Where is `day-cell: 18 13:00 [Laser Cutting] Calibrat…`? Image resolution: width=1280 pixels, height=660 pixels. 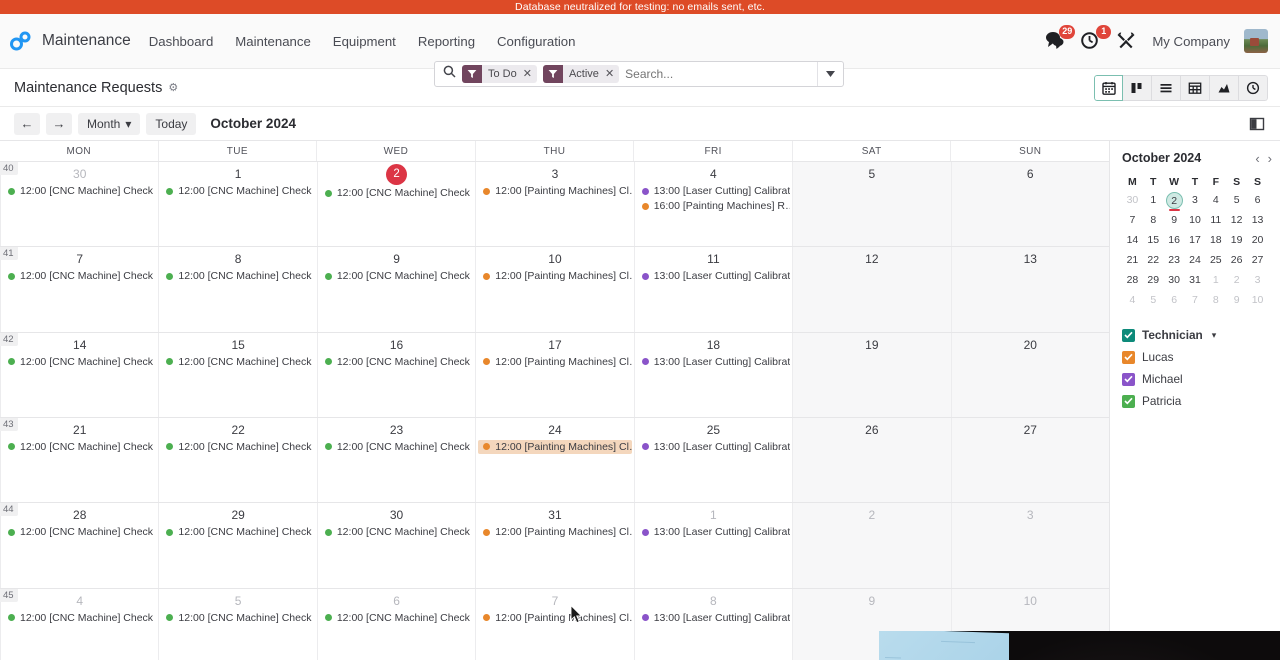
day-cell: 18 13:00 [Laser Cutting] Calibrat… is located at coordinates (713, 374).